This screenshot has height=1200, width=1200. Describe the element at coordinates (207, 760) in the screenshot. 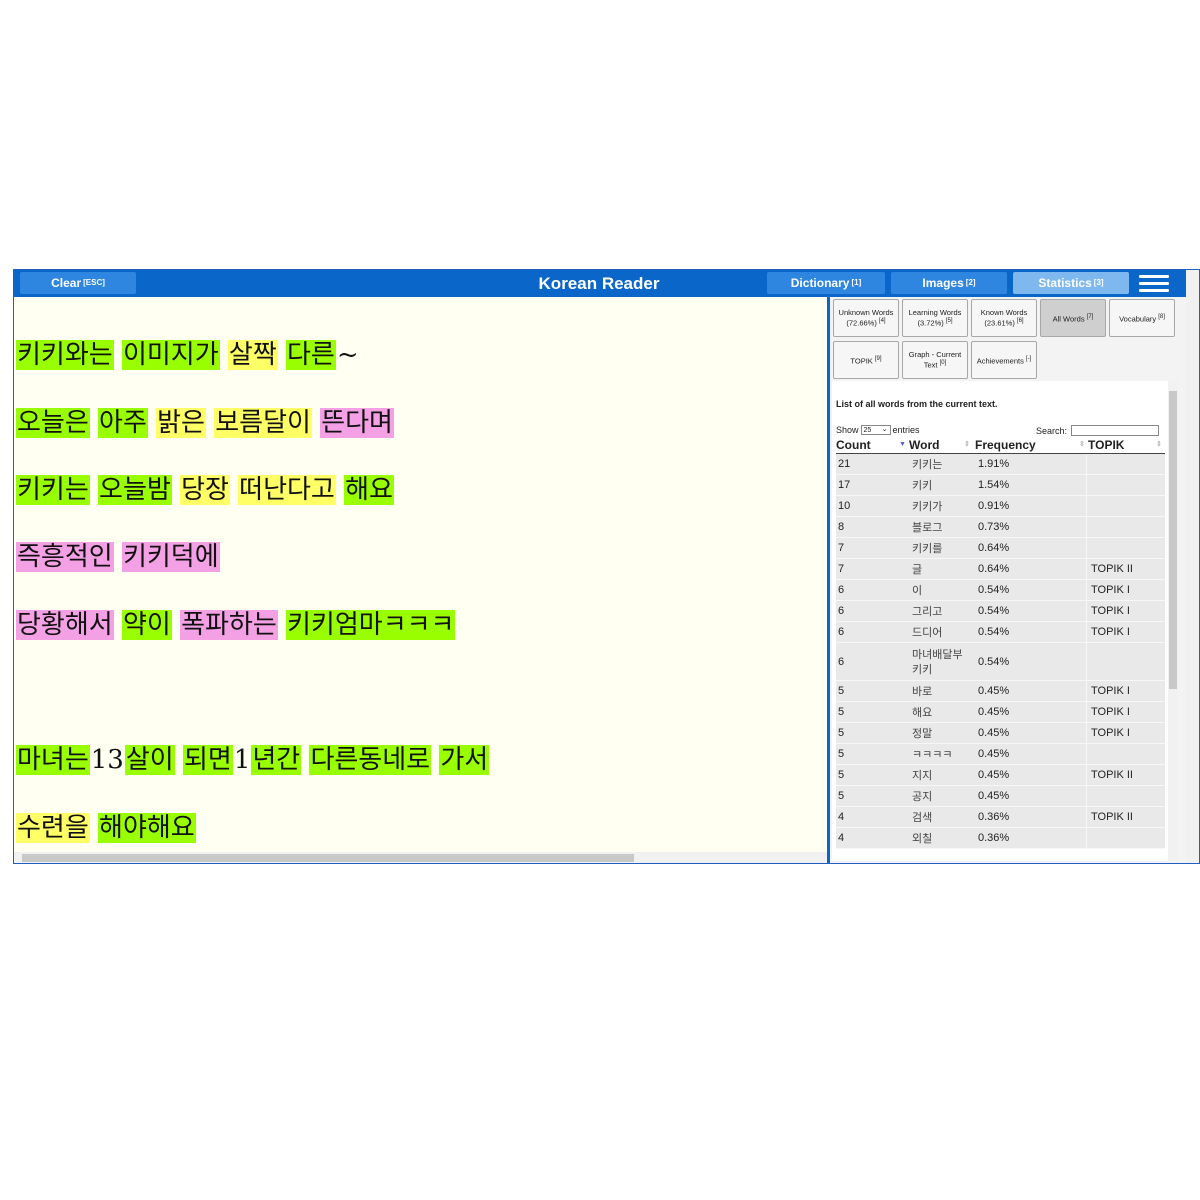

I see `reader-word: 되면` at that location.